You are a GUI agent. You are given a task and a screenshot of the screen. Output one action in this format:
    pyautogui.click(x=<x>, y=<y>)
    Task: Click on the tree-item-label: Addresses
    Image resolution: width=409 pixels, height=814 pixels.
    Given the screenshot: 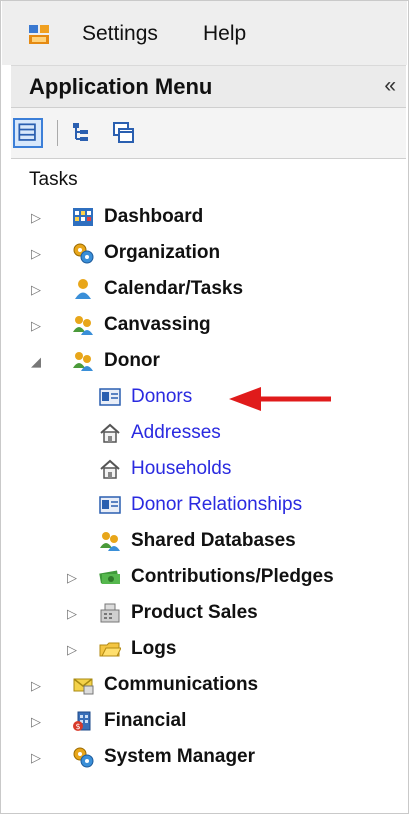 What is the action you would take?
    pyautogui.click(x=176, y=432)
    